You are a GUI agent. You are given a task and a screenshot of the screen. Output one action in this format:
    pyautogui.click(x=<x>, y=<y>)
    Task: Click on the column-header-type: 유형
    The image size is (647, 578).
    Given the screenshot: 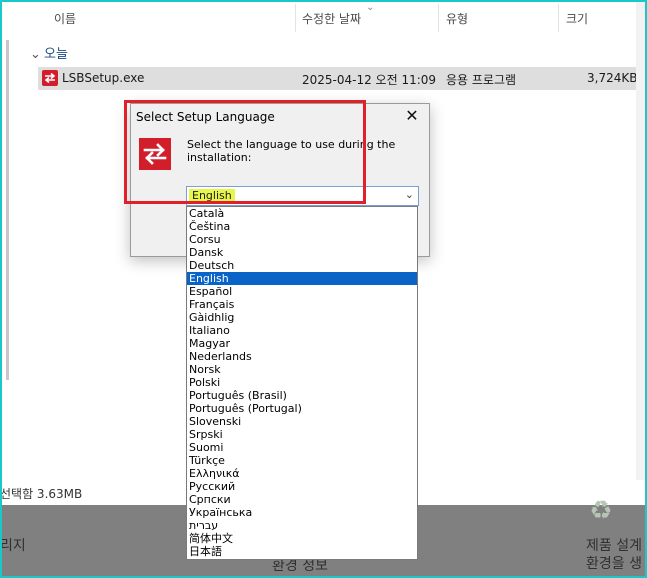 What is the action you would take?
    pyautogui.click(x=457, y=20)
    